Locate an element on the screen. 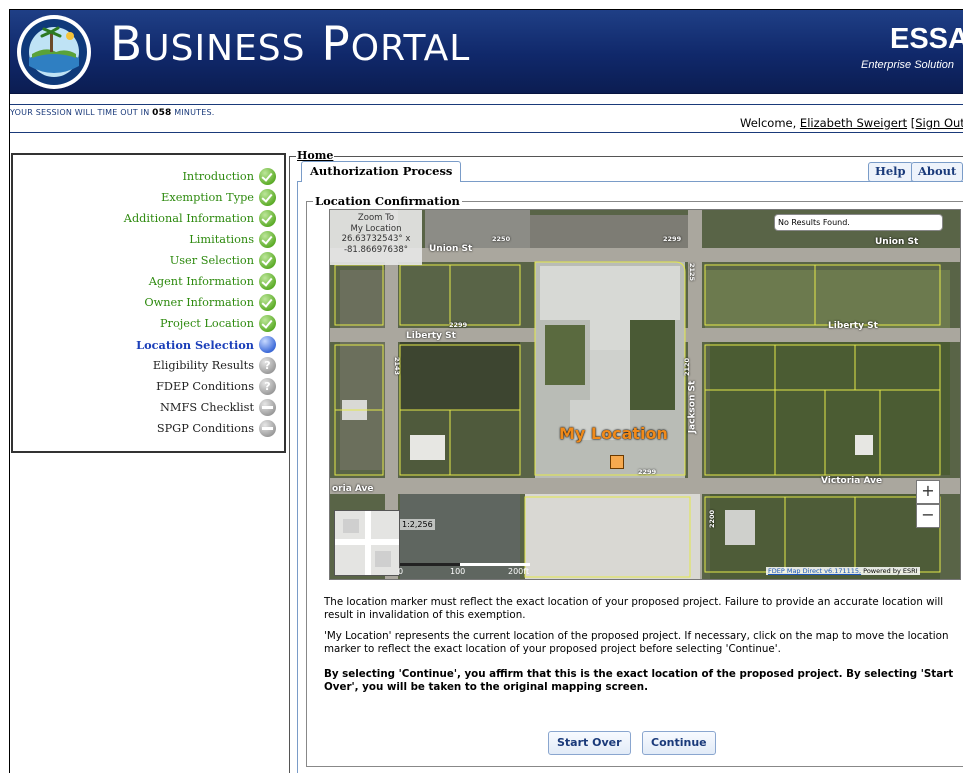 This screenshot has width=963, height=773. user-name-link: Elizabeth Sweigert is located at coordinates (853, 123).